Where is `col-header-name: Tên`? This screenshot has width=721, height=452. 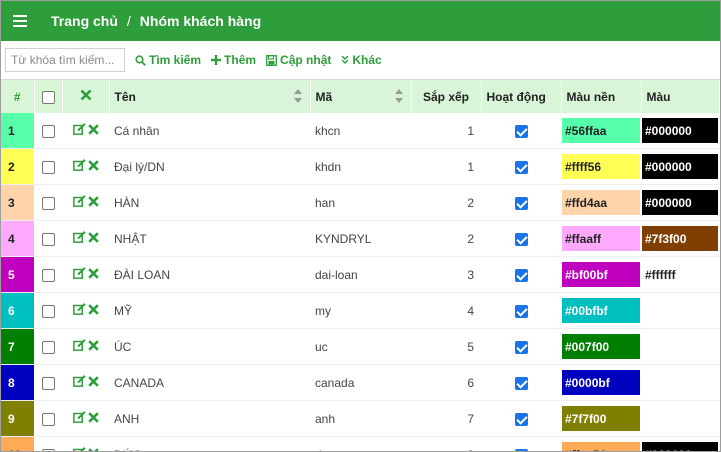
col-header-name: Tên is located at coordinates (210, 96).